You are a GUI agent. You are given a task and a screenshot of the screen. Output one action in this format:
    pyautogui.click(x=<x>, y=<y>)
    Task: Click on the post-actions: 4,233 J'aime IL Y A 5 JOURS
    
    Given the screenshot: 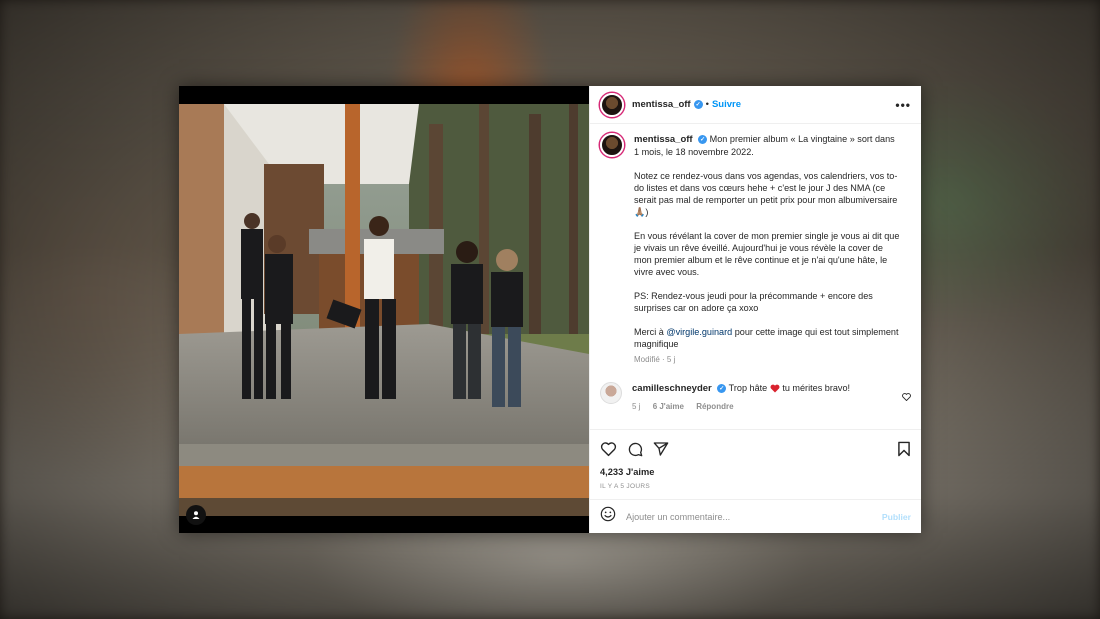 What is the action you would take?
    pyautogui.click(x=755, y=464)
    